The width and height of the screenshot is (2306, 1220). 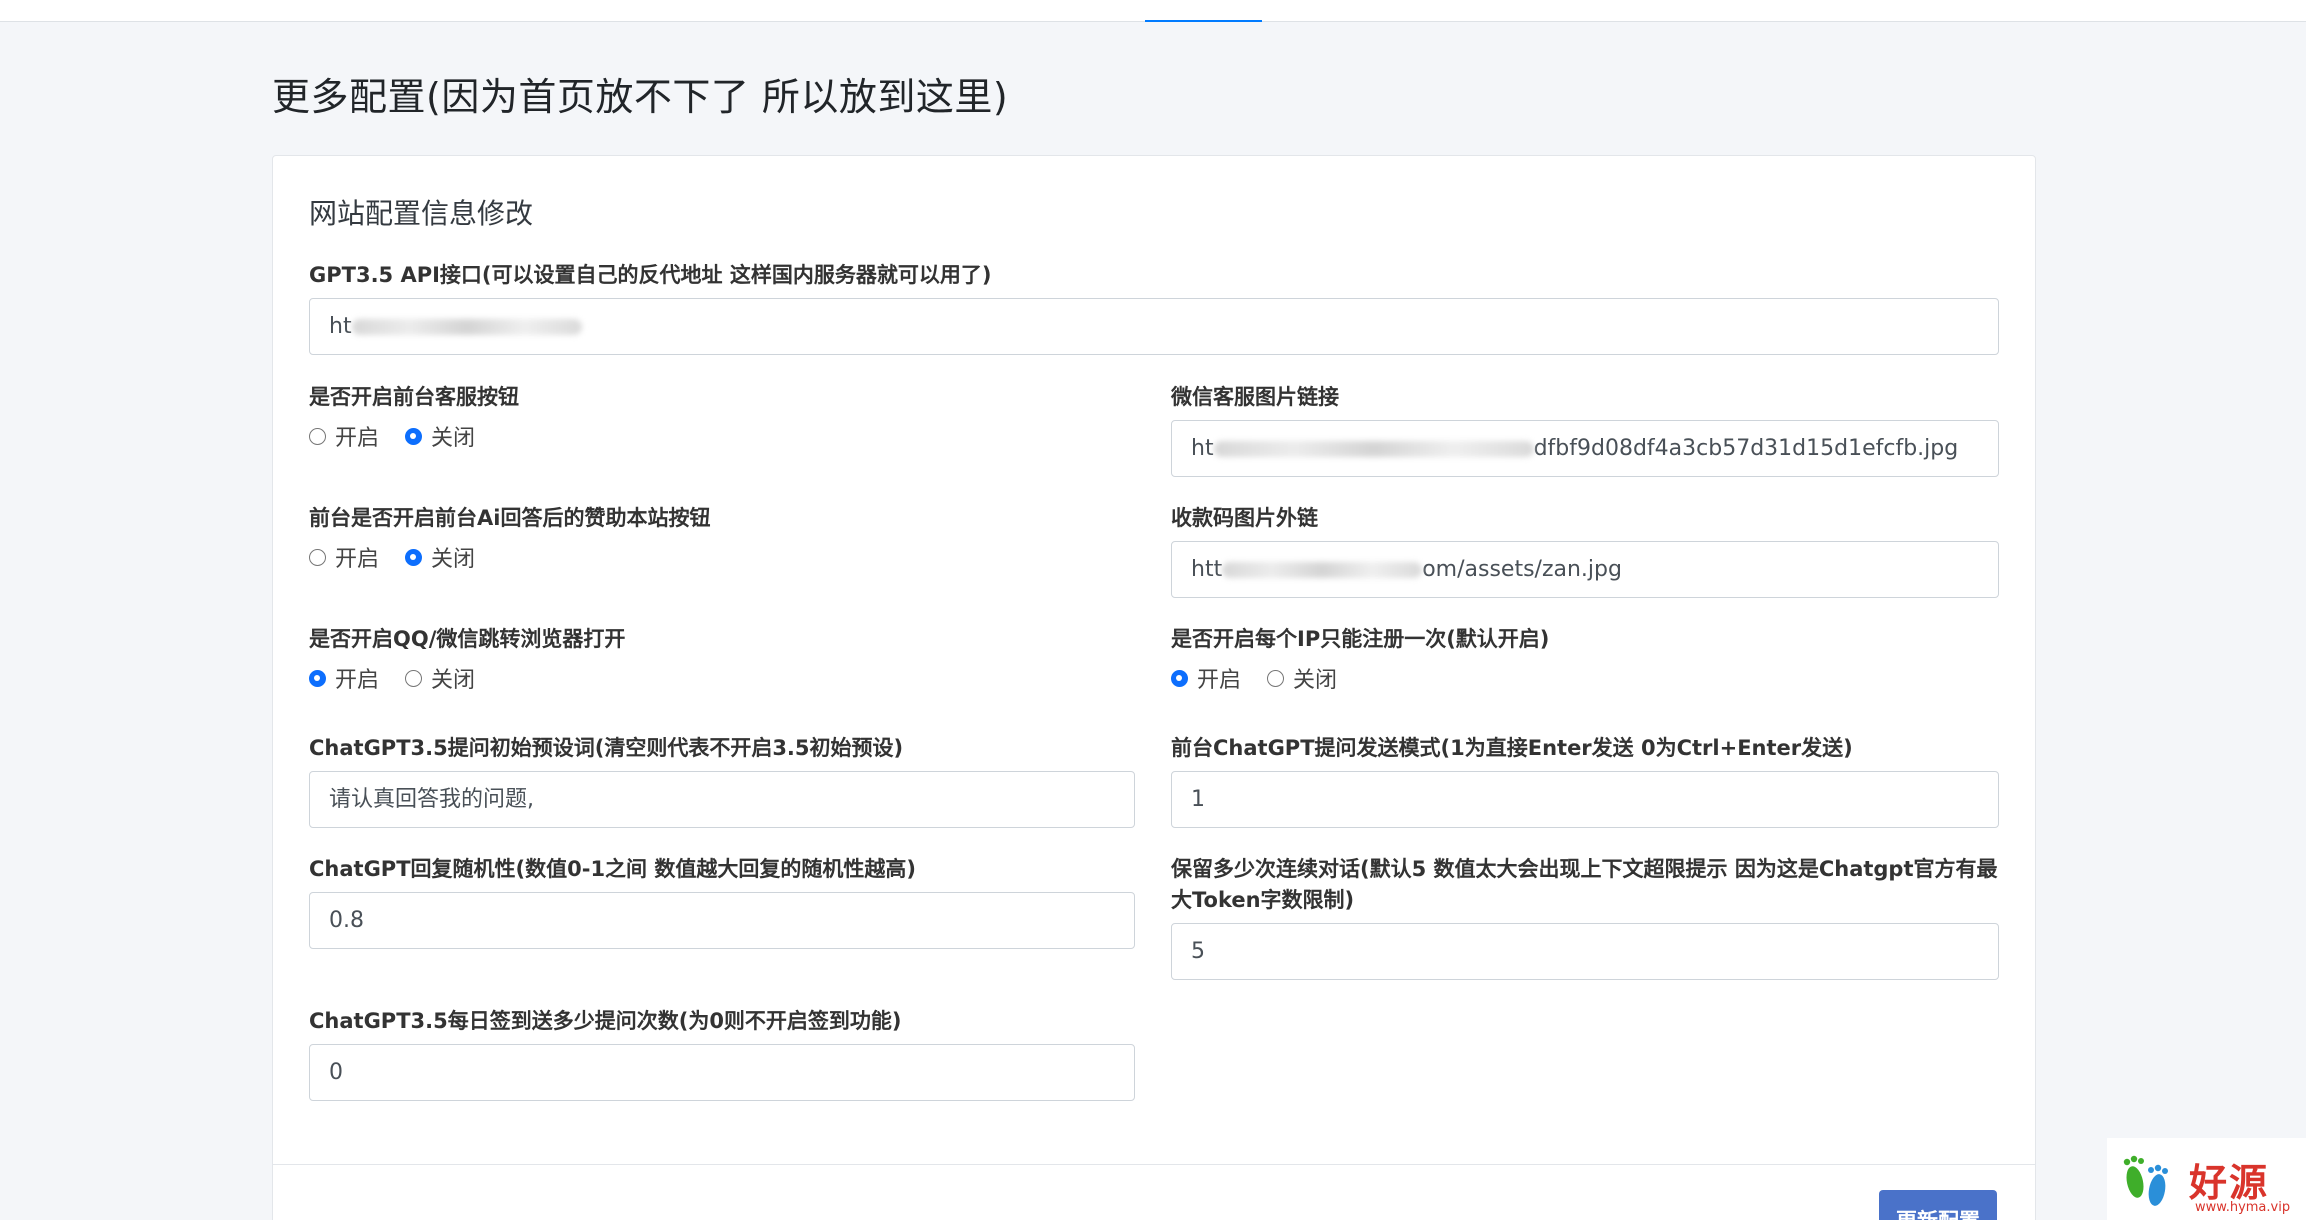 What do you see at coordinates (1255, 397) in the screenshot?
I see `wechat-image-label: 微信客服图片链接` at bounding box center [1255, 397].